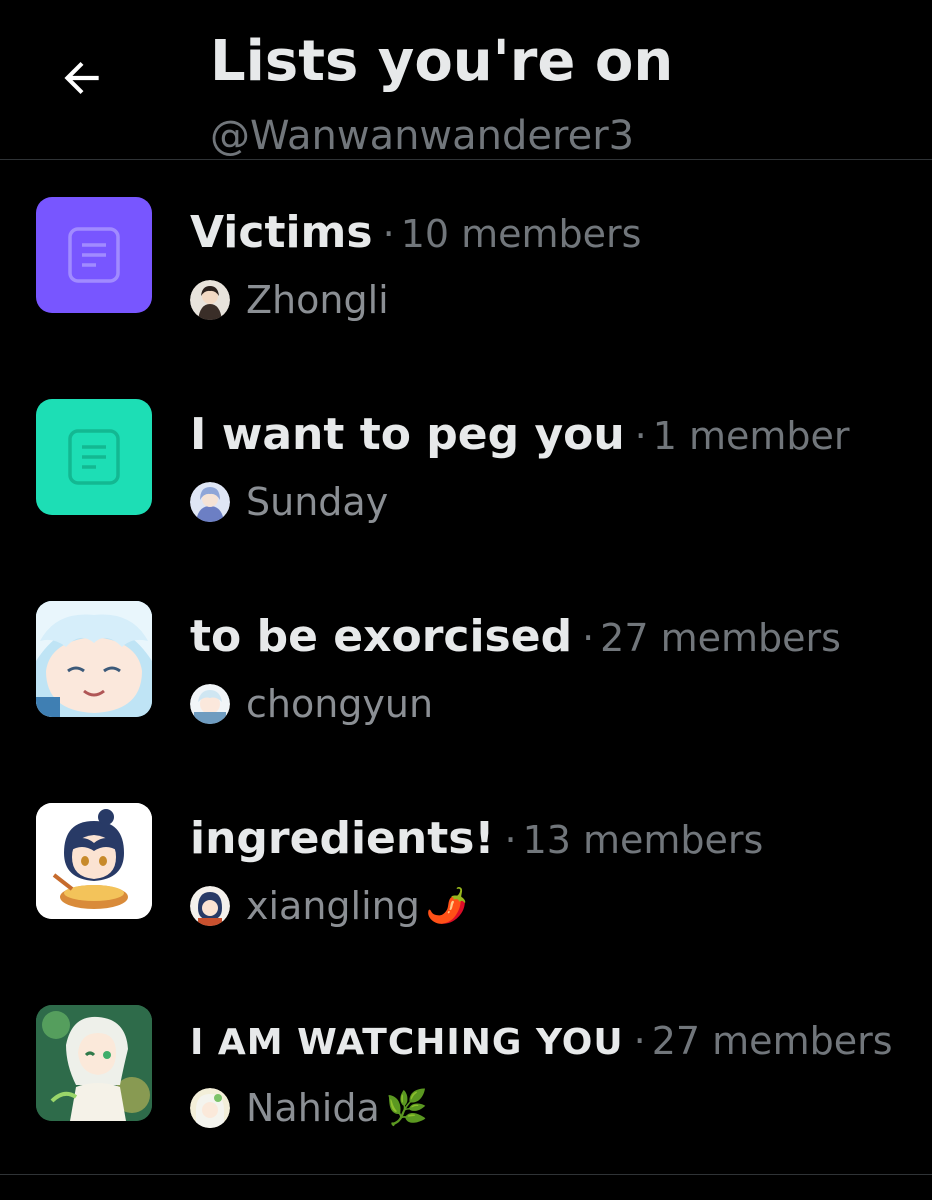 This screenshot has width=932, height=1200. I want to click on member-count: 10 members, so click(521, 234).